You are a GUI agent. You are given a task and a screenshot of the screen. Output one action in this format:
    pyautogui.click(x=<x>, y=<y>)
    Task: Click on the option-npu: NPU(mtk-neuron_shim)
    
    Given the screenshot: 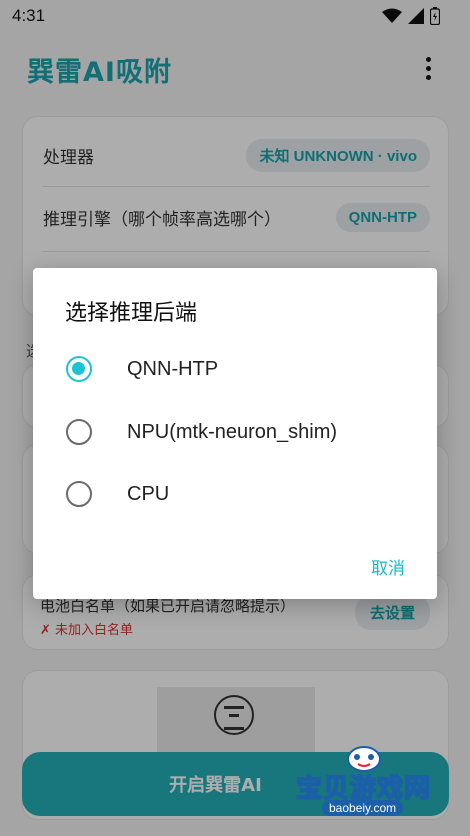 What is the action you would take?
    pyautogui.click(x=235, y=432)
    